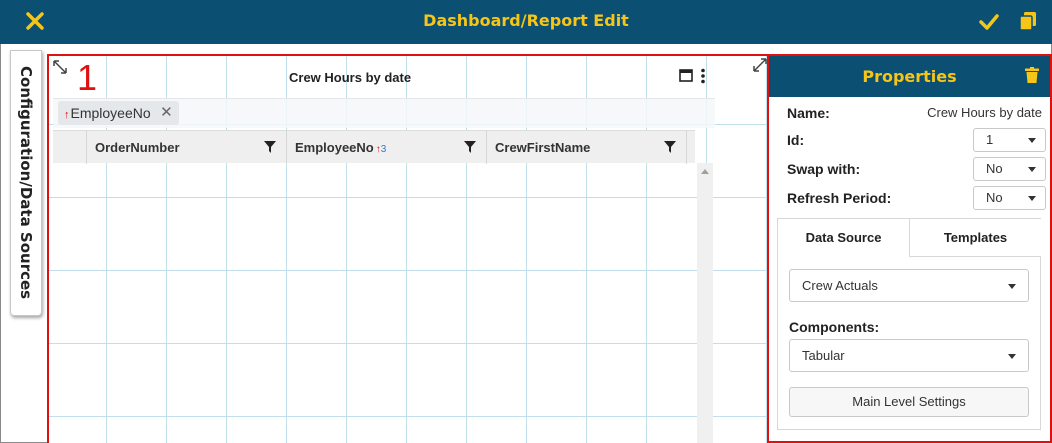  I want to click on vertical-scrollbar, so click(705, 303).